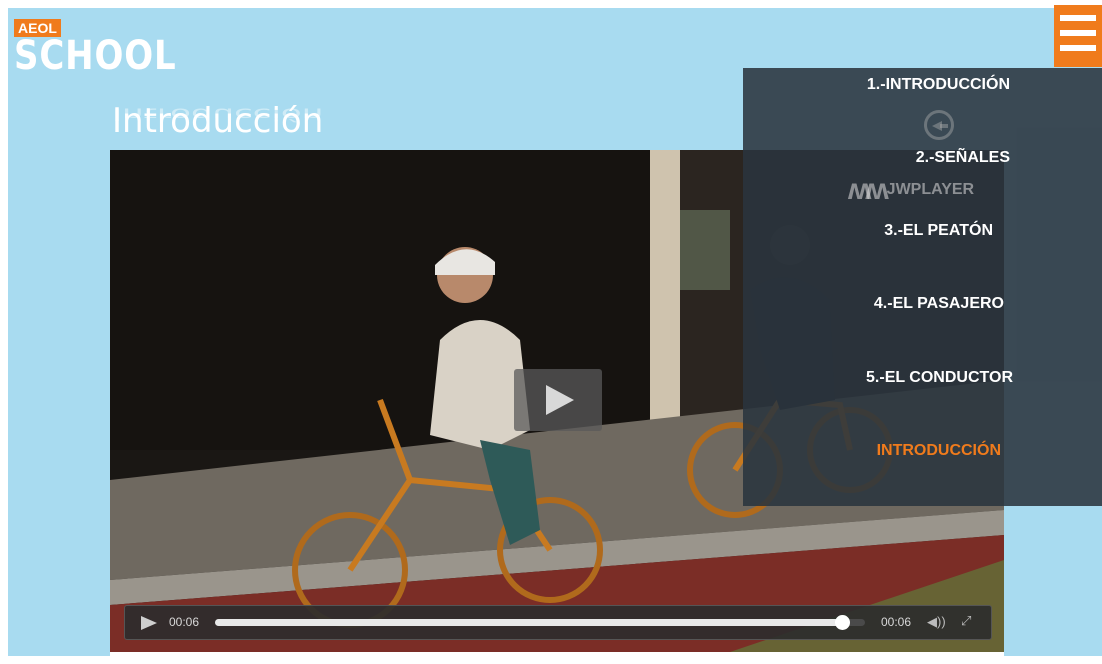 This screenshot has width=1102, height=664. What do you see at coordinates (184, 622) in the screenshot?
I see `elapsed-time: 00:06` at bounding box center [184, 622].